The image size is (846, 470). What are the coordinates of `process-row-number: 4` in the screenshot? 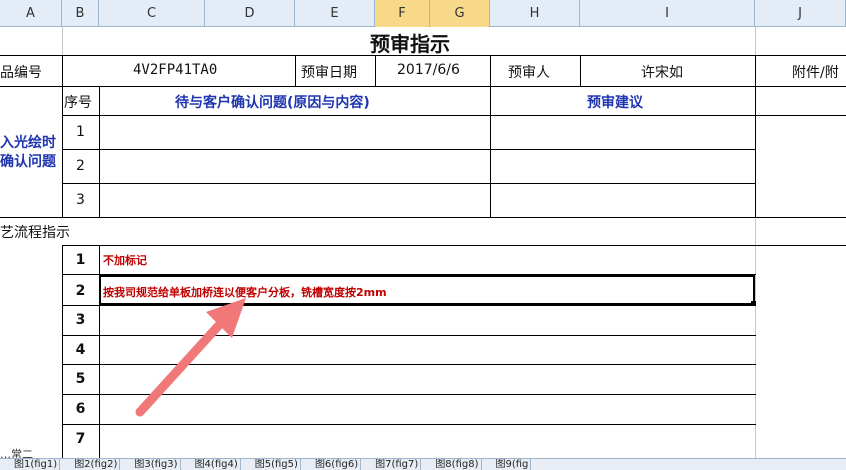 It's located at (80, 350).